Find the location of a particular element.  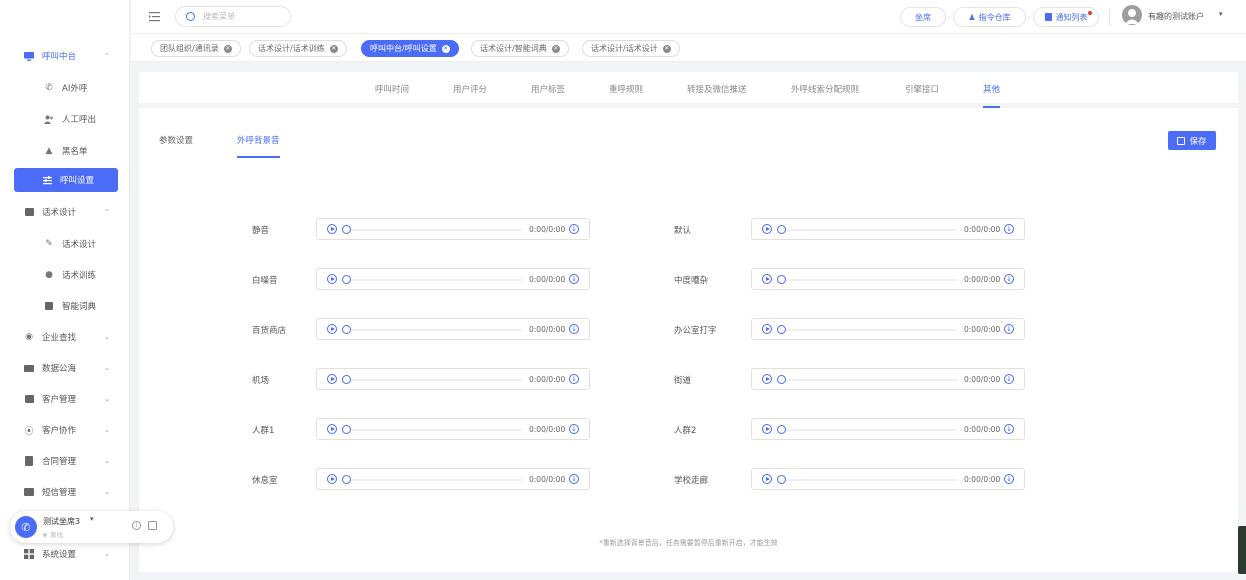

sidebar-item-contract-mgmt: 合同管理 ⌄ is located at coordinates (66, 461).